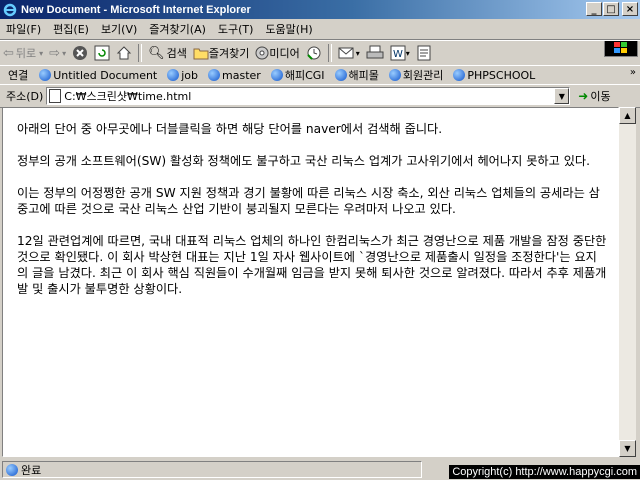 The height and width of the screenshot is (480, 640). Describe the element at coordinates (8, 53) in the screenshot. I see `back-arrow-icon: ⇦` at that location.